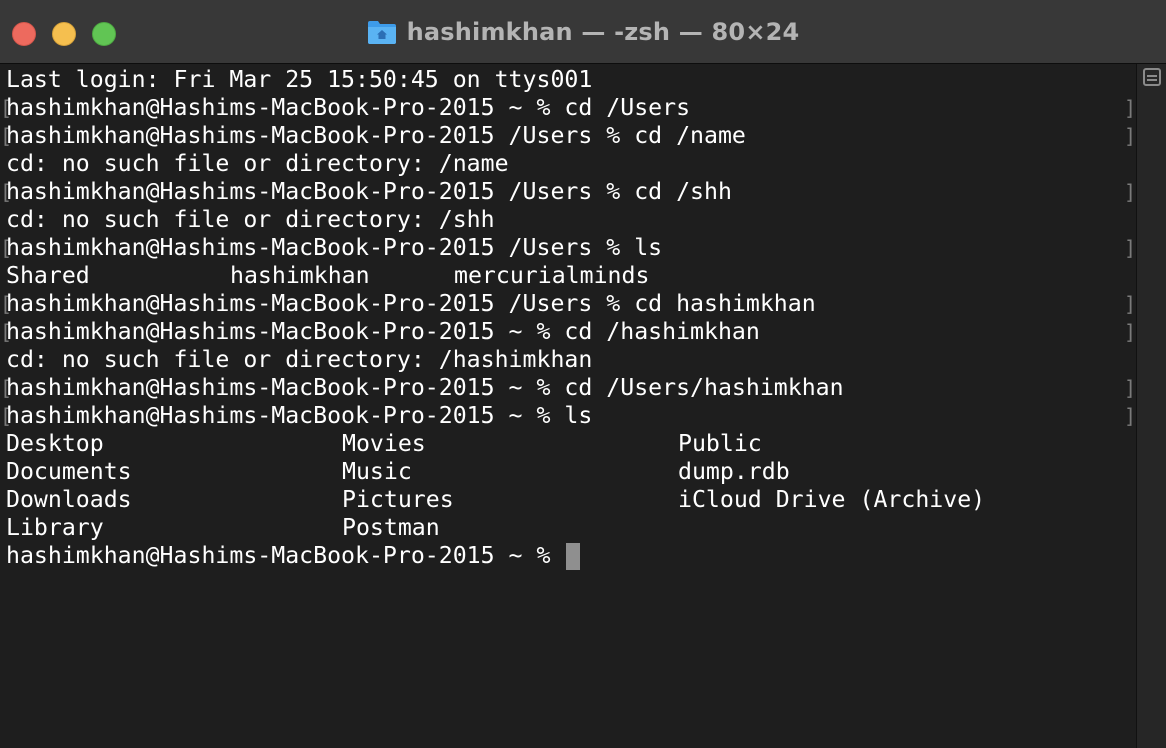  I want to click on terminal-line: cd: no such file or directory: /shh, so click(250, 219).